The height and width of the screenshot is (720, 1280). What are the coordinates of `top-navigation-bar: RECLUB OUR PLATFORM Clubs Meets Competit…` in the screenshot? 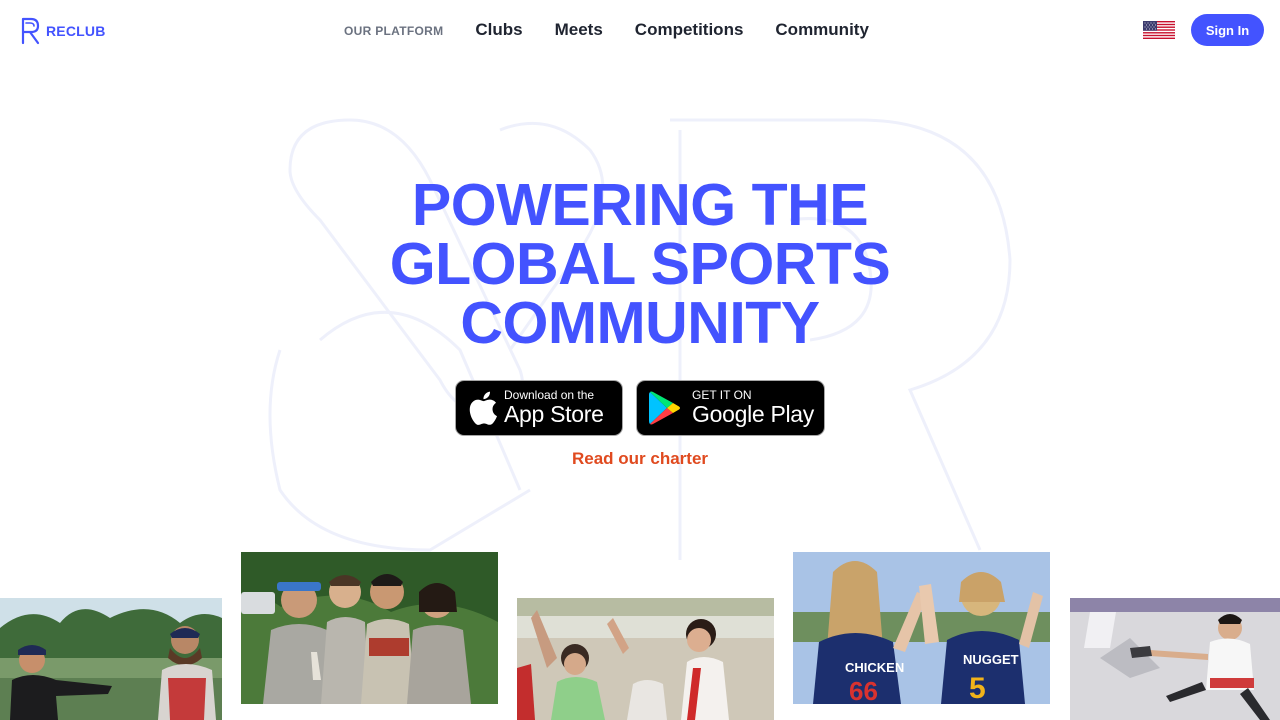 It's located at (640, 31).